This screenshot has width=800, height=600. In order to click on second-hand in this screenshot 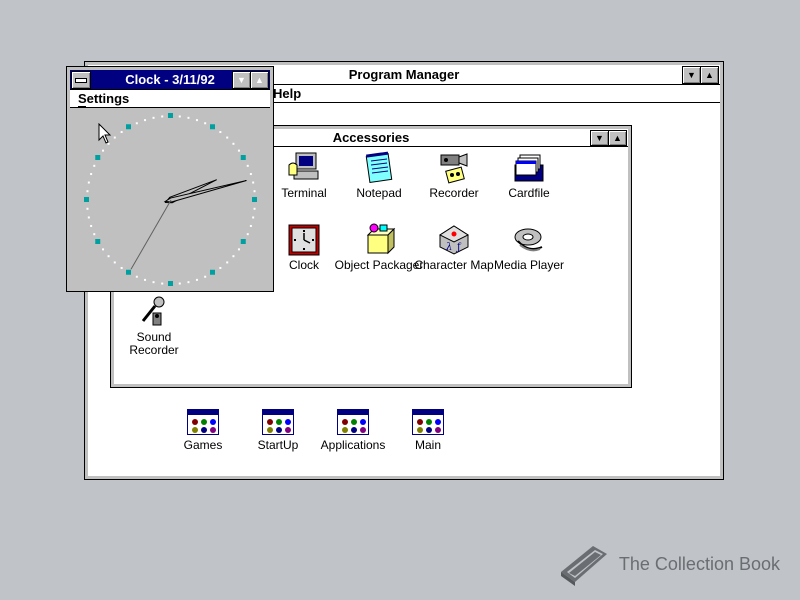, I will do `click(151, 234)`.